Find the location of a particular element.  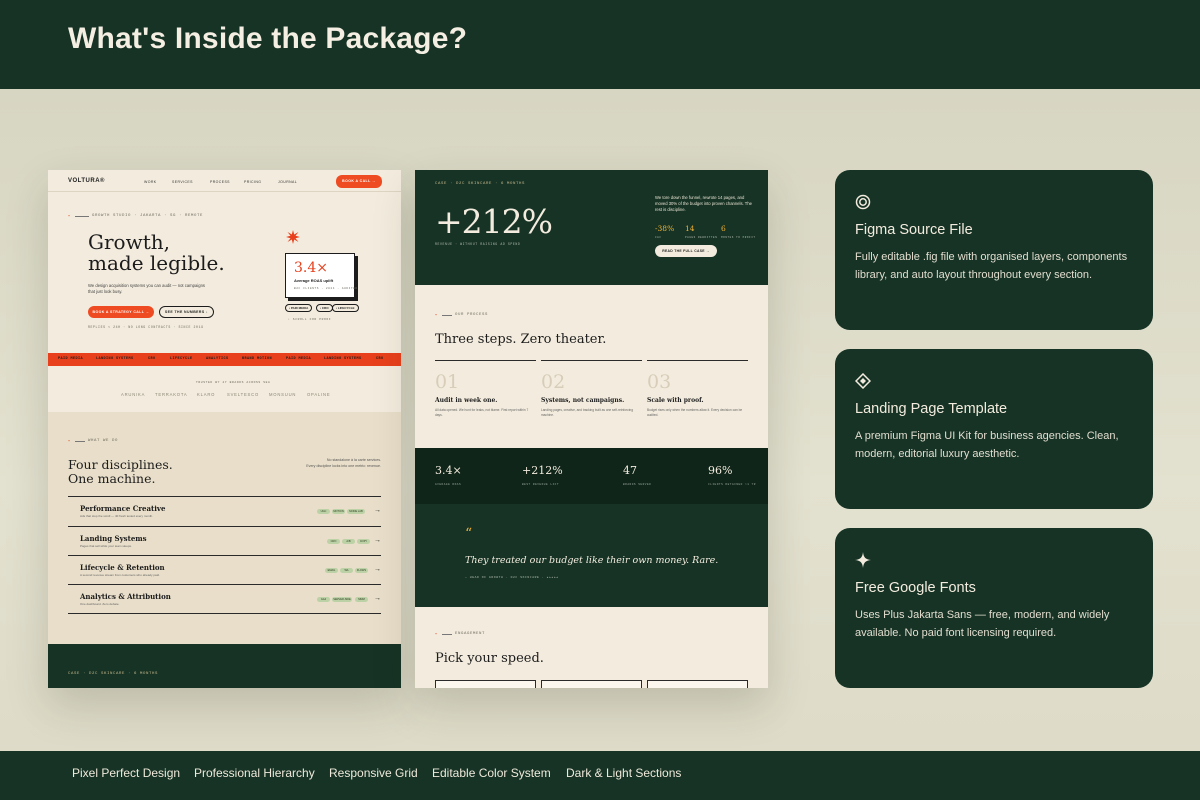

client-logo: SVELTESCO is located at coordinates (243, 394).